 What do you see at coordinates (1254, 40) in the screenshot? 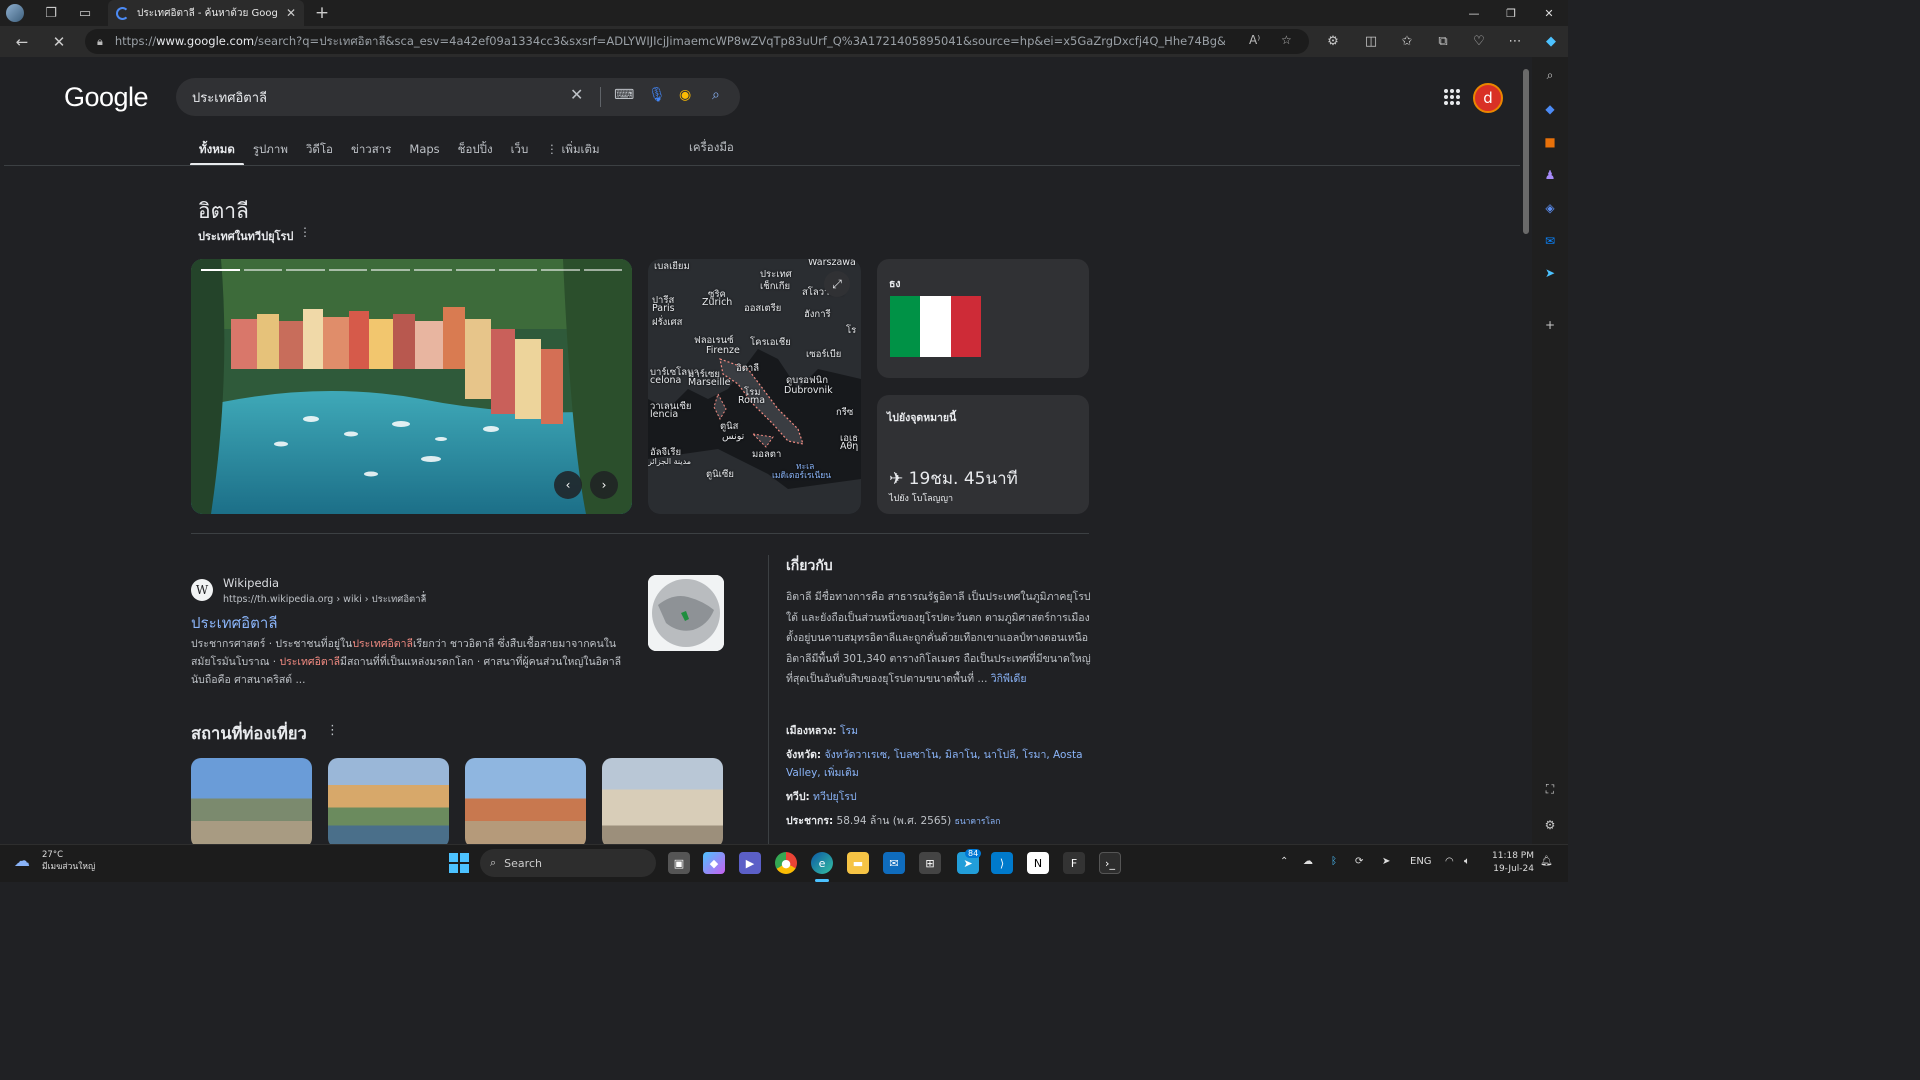
I see `read-aloud-icon: A⁾` at bounding box center [1254, 40].